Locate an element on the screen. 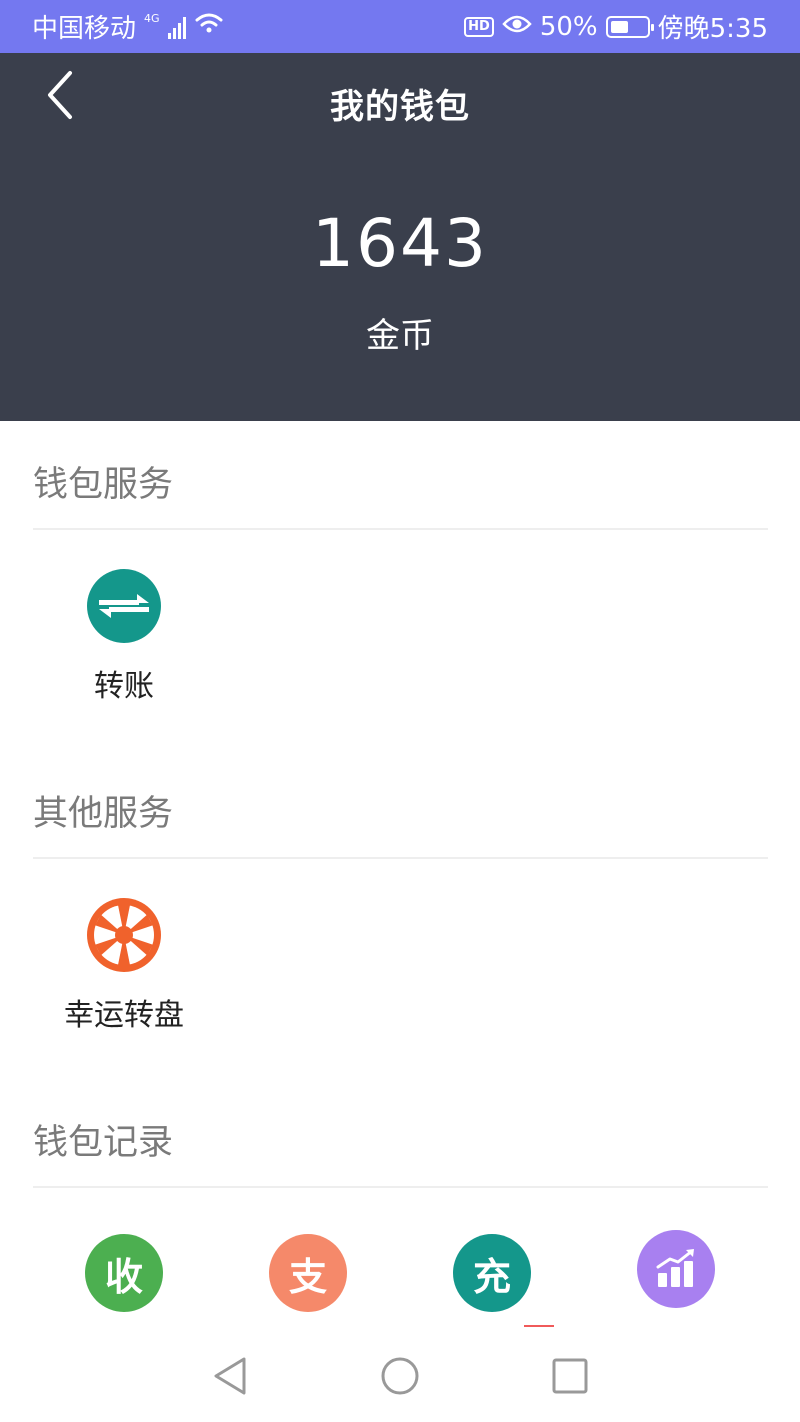  status-right: HD 50% 傍晚5:35 is located at coordinates (616, 26).